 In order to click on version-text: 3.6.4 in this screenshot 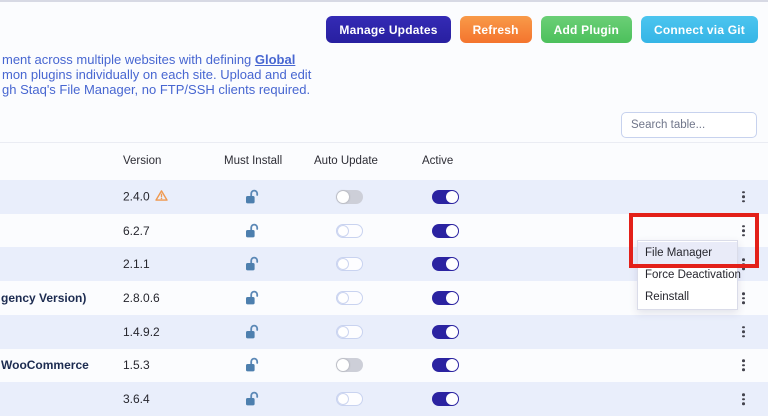, I will do `click(136, 399)`.